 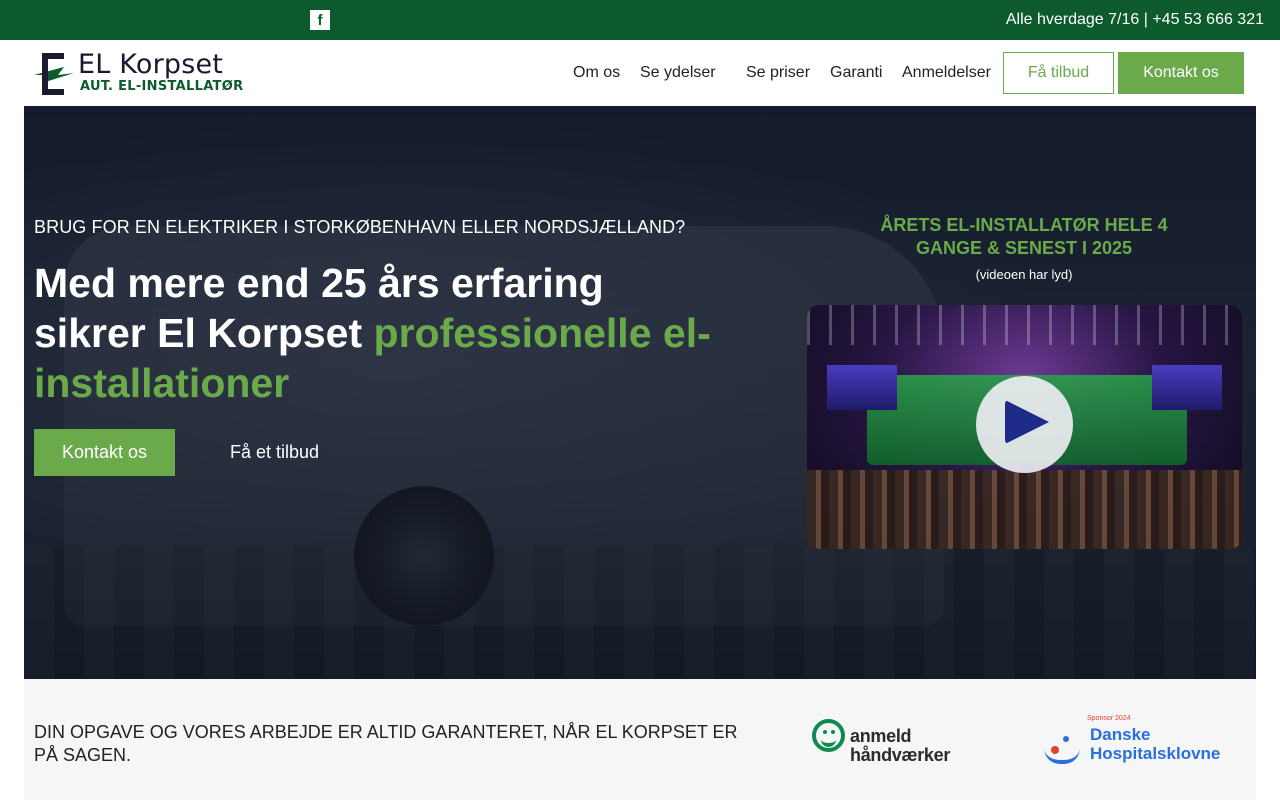 I want to click on clown-face-icon, so click(x=1062, y=751).